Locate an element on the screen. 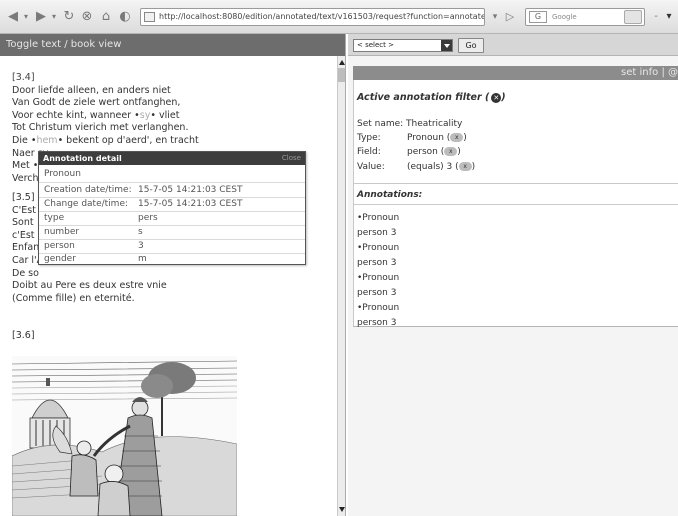 The image size is (678, 516). forward-icon: ▶ is located at coordinates (41, 17).